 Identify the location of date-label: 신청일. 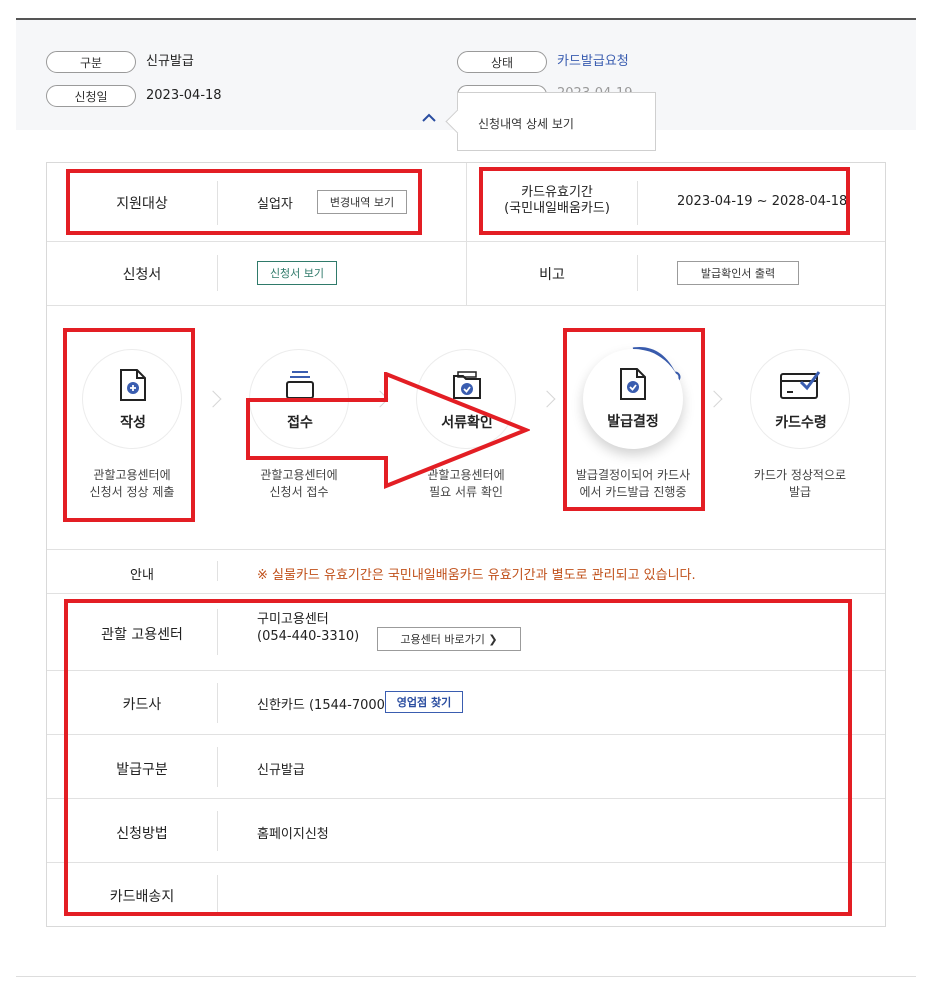
(91, 96).